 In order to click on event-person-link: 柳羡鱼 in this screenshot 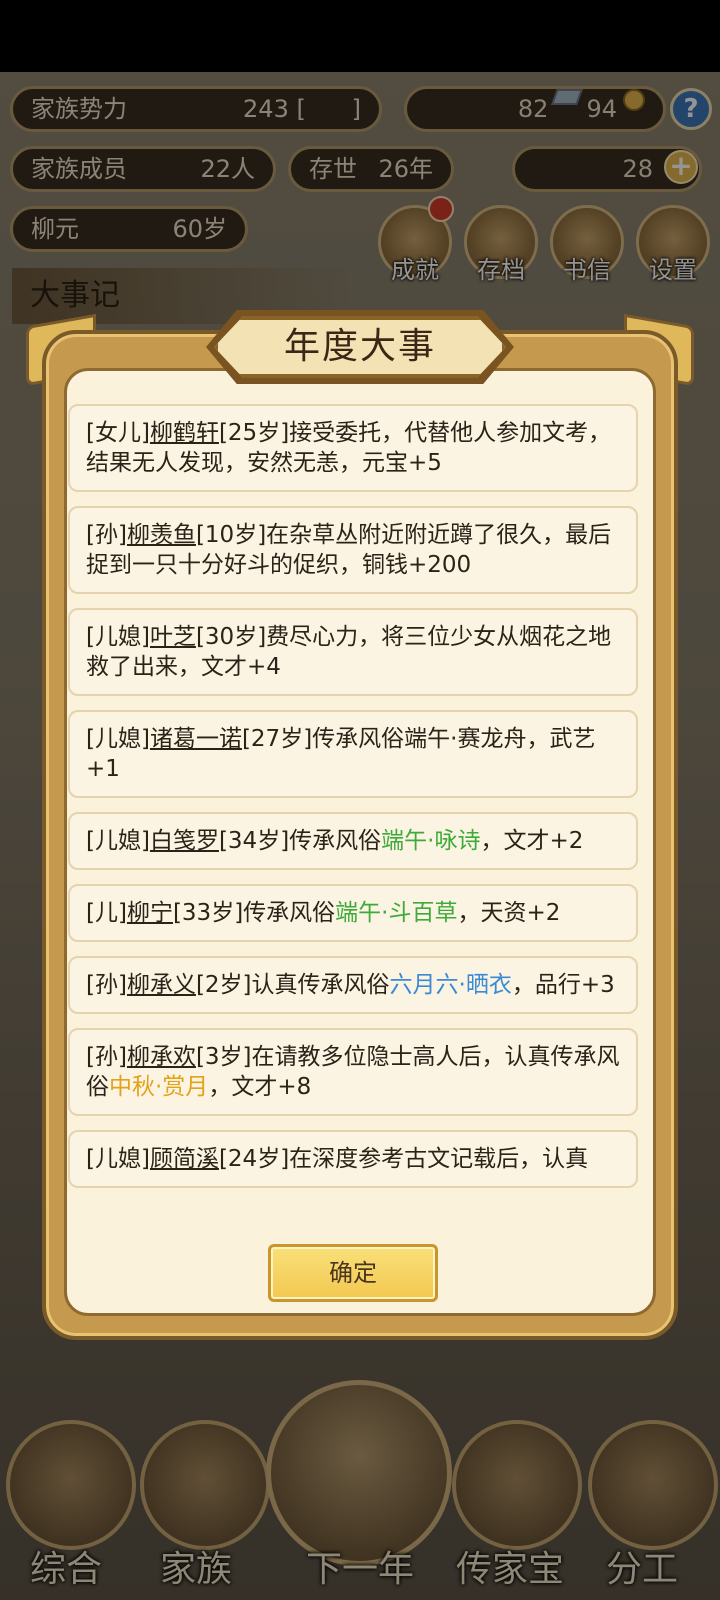, I will do `click(161, 535)`.